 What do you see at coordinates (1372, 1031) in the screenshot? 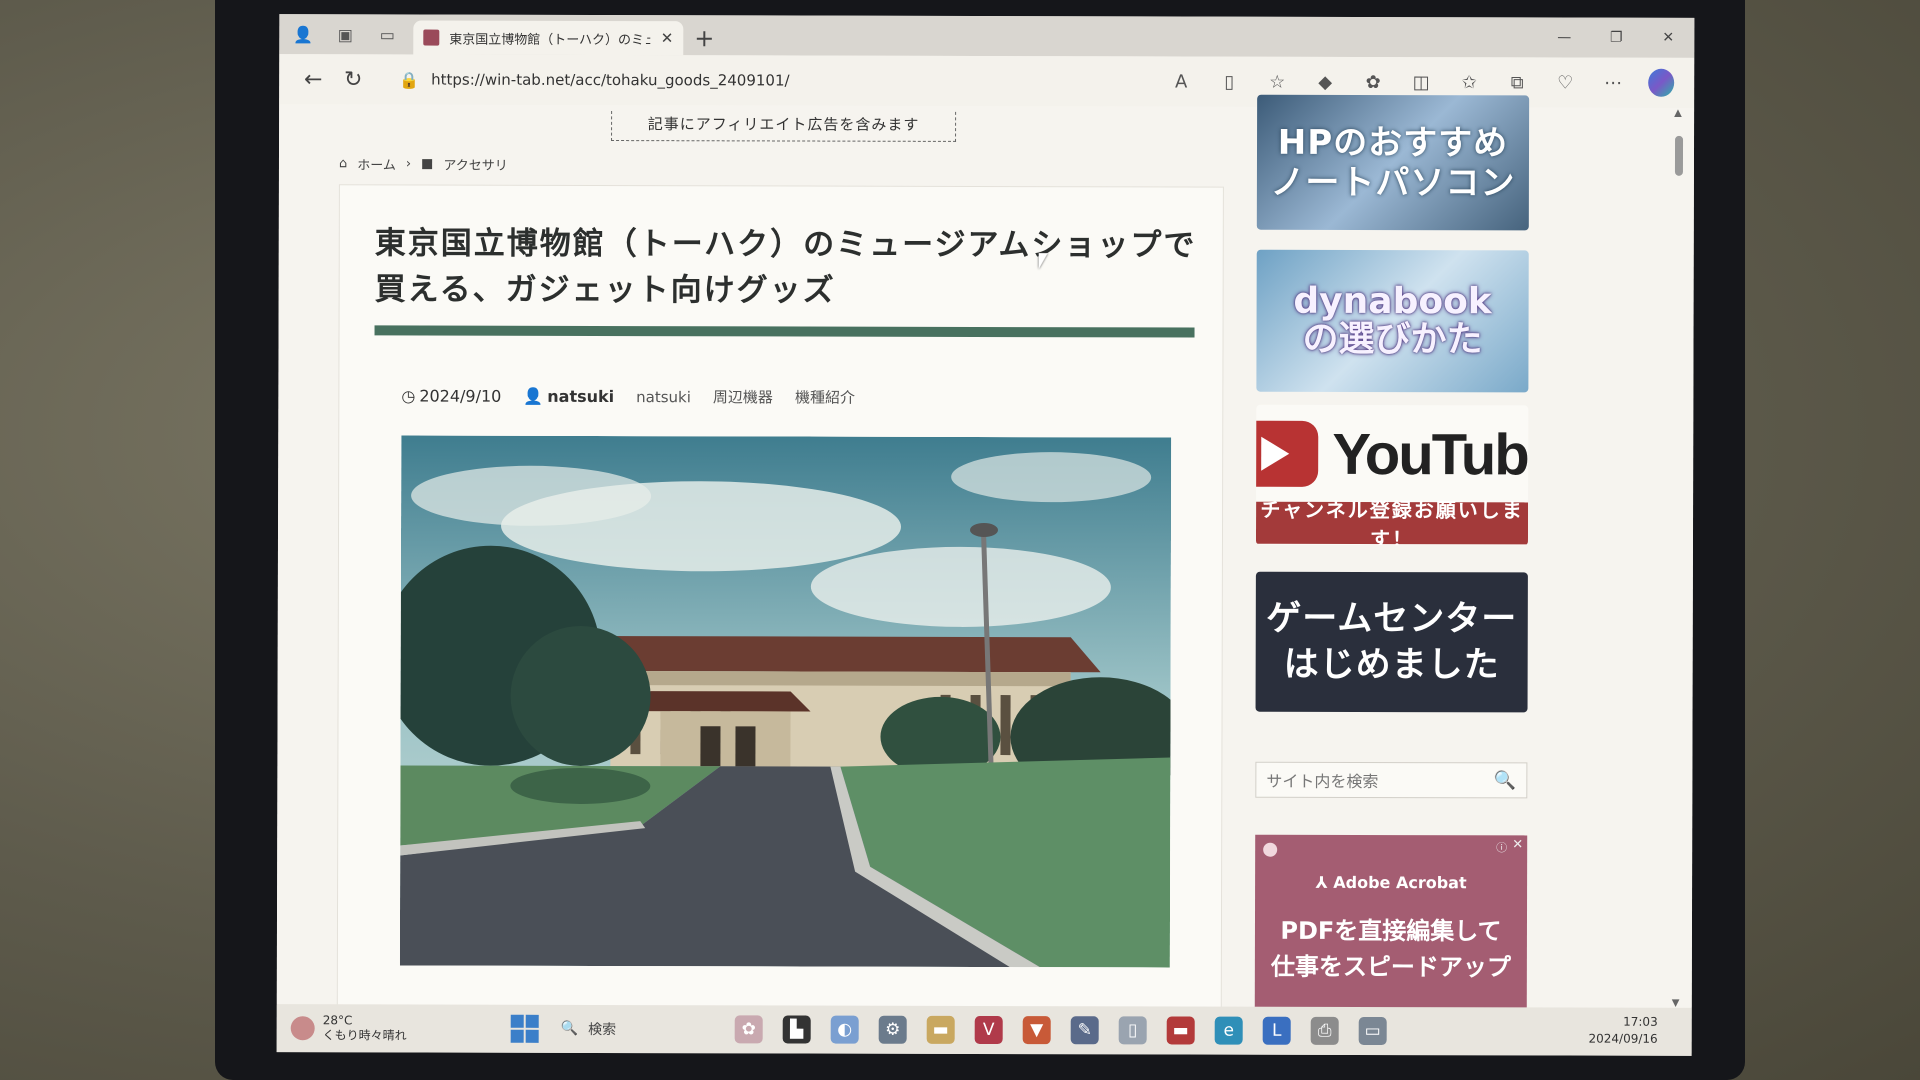
I see `device-app-icon: ▭` at bounding box center [1372, 1031].